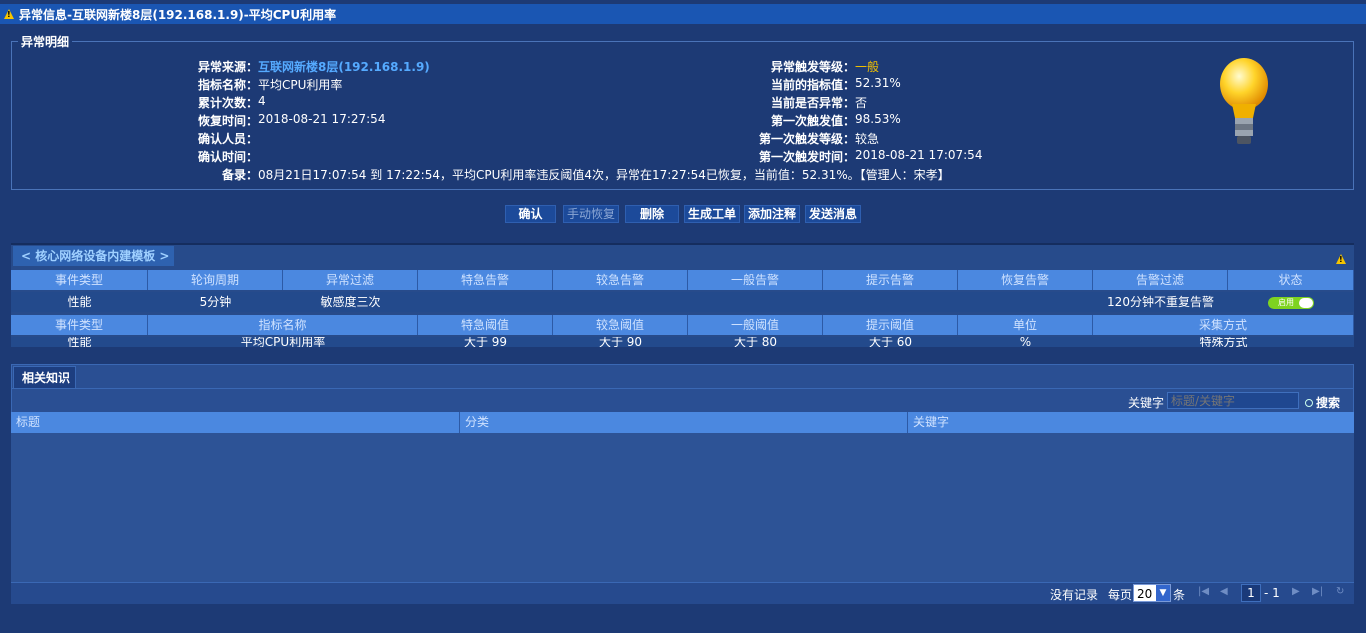  What do you see at coordinates (878, 83) in the screenshot?
I see `value-current-value: 52.31%` at bounding box center [878, 83].